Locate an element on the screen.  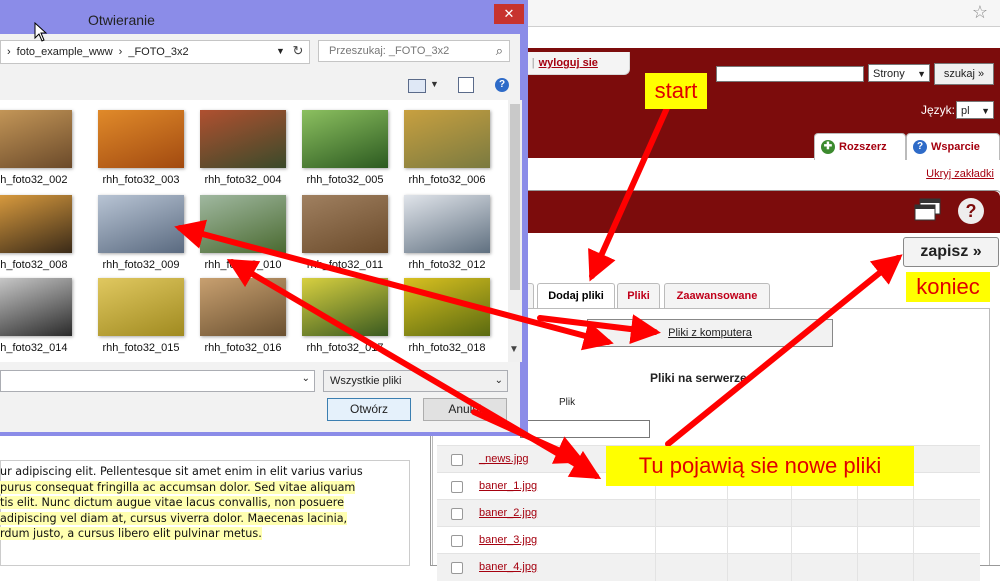
callout-new-files: Tu pojawią sie nowe pliki is located at coordinates (760, 466).